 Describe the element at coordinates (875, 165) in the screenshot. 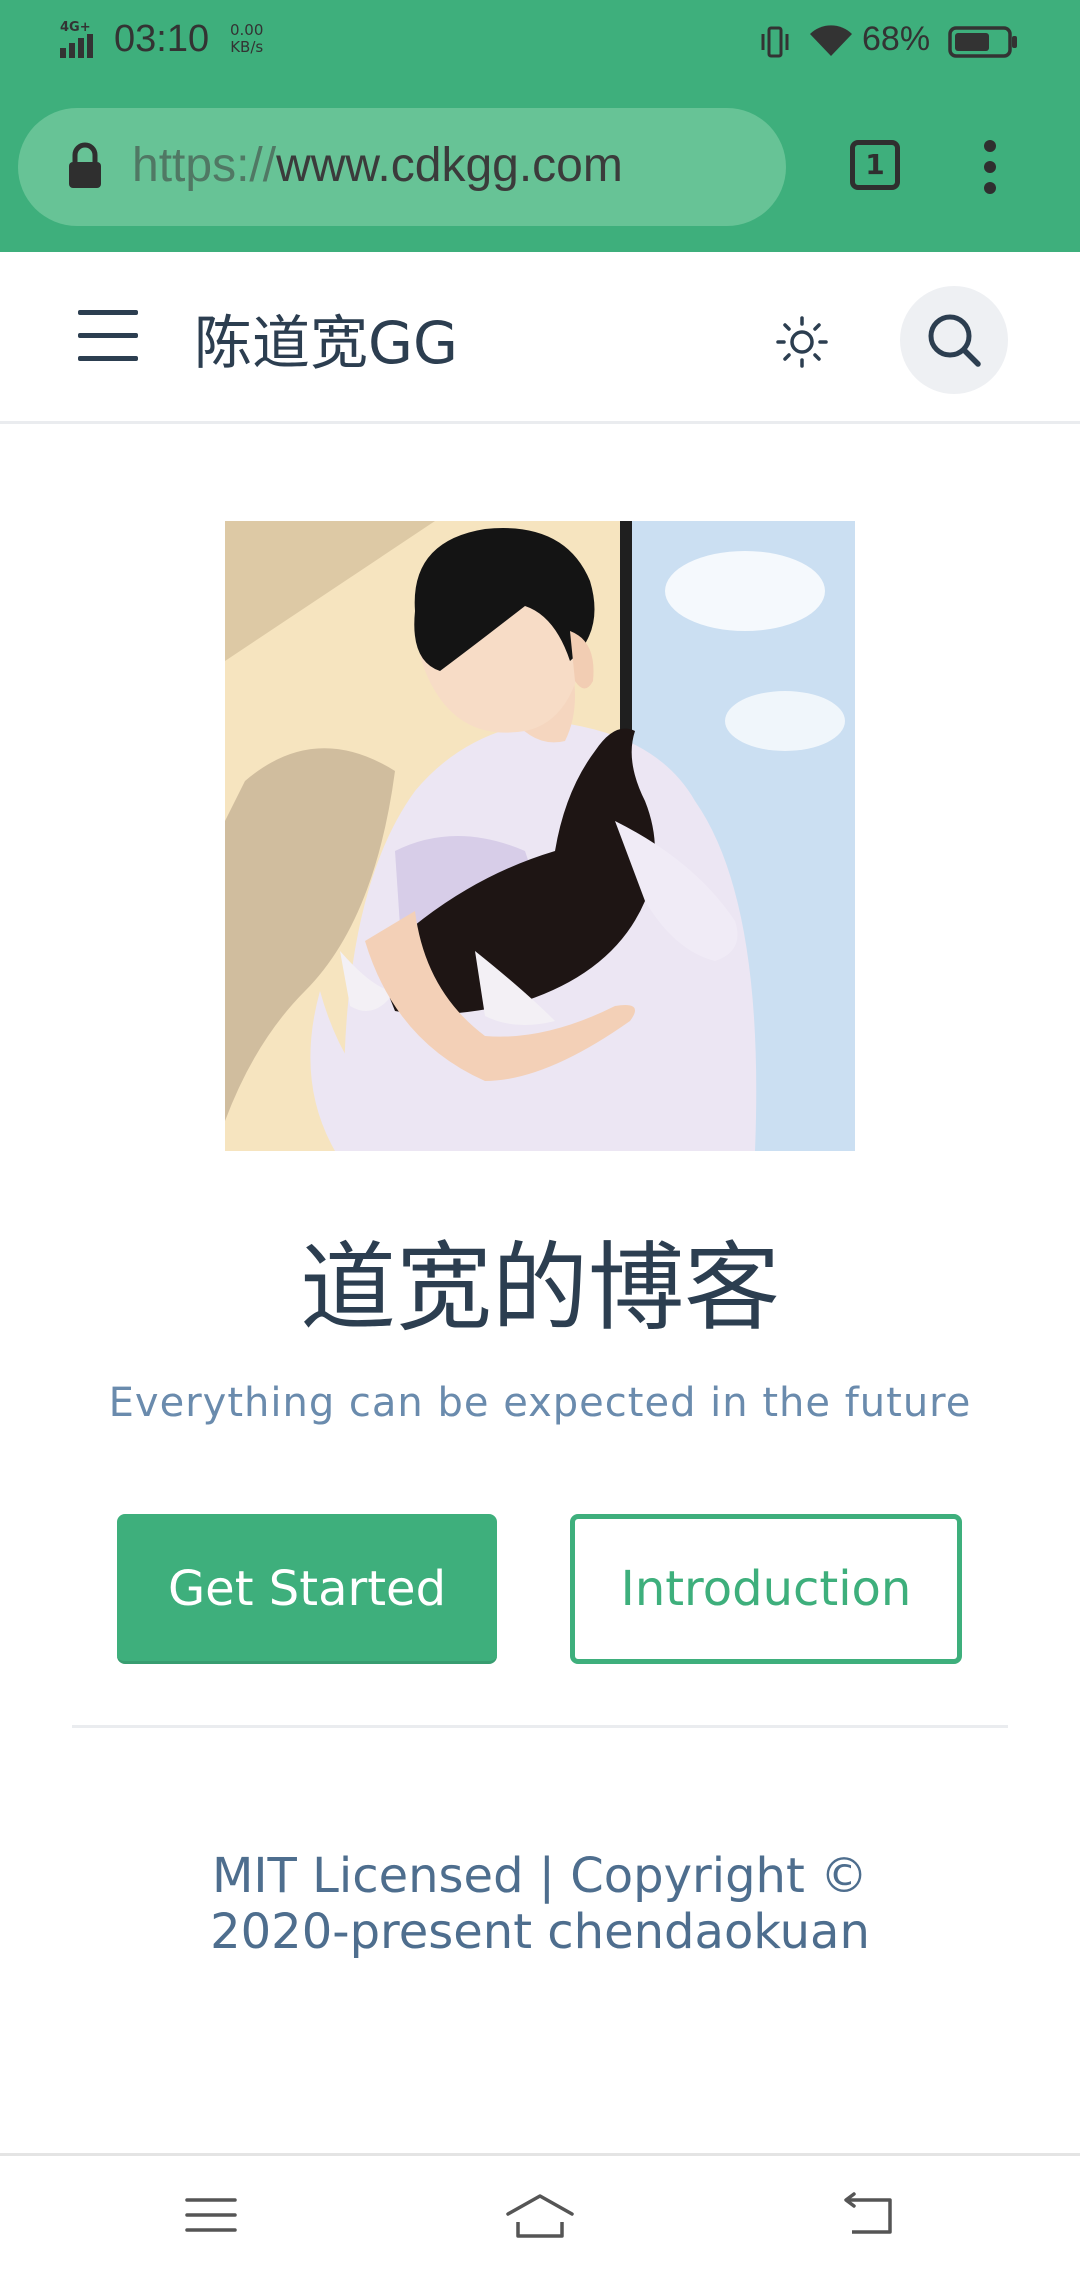

I see `tab-switcher-button: 1` at that location.